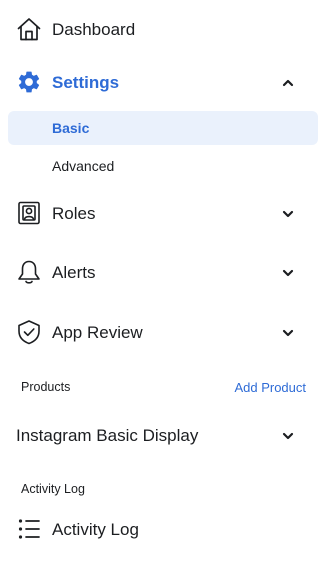 This screenshot has height=568, width=326. Describe the element at coordinates (95, 529) in the screenshot. I see `sidebar-item-label: Activity Log` at that location.